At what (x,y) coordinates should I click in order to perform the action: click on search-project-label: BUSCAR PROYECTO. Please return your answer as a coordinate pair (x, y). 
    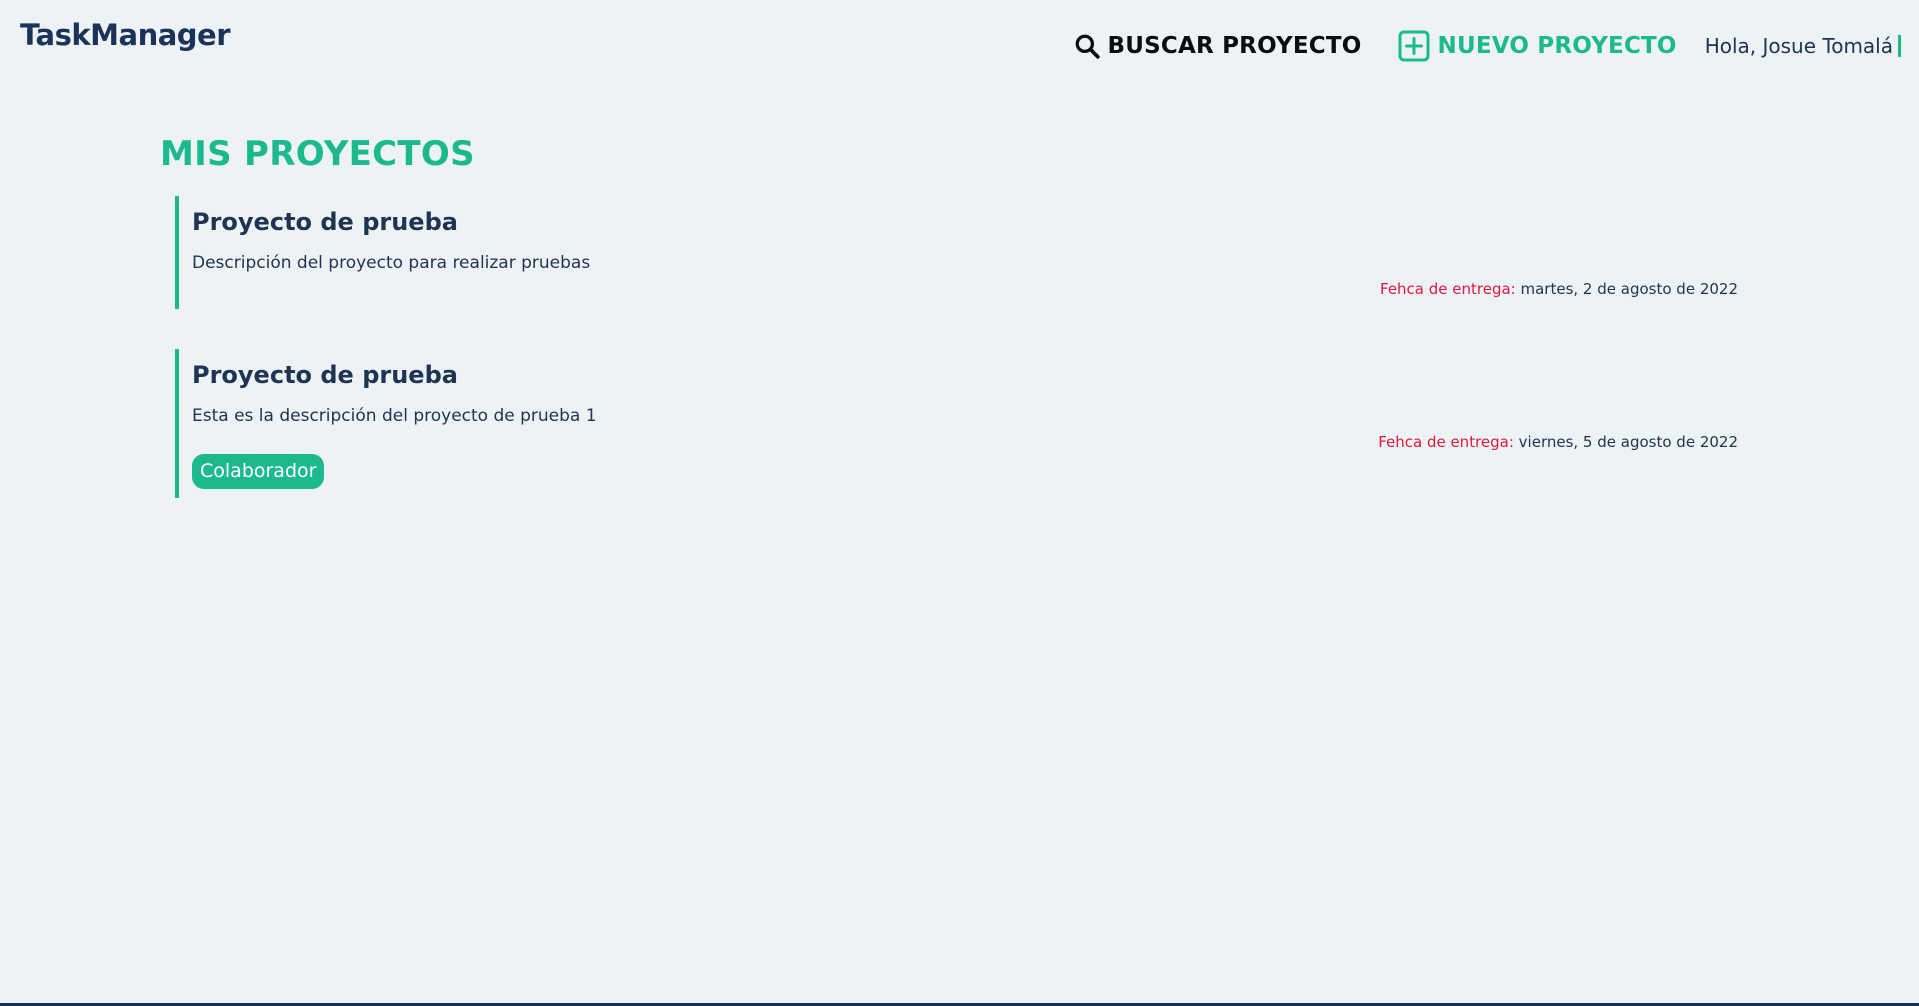
    Looking at the image, I should click on (1234, 46).